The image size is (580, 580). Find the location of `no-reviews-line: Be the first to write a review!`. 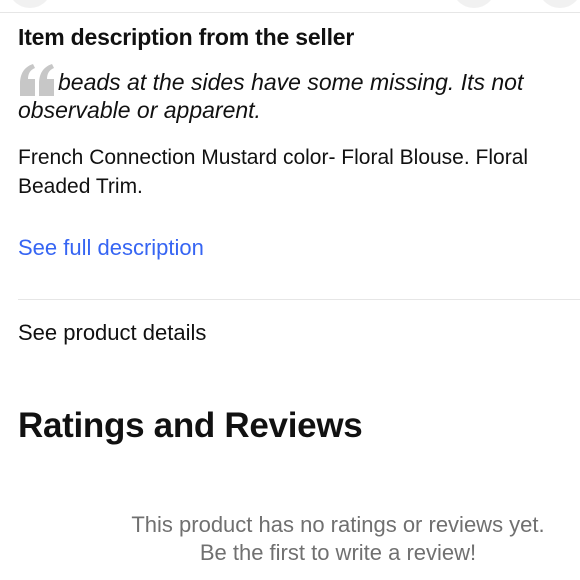

no-reviews-line: Be the first to write a review! is located at coordinates (338, 552).